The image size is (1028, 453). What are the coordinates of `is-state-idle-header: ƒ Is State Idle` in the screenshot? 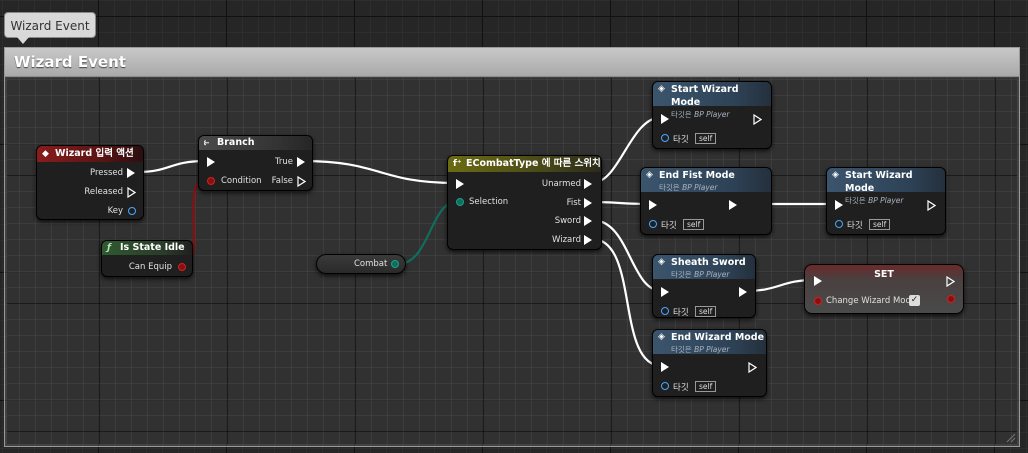 It's located at (147, 248).